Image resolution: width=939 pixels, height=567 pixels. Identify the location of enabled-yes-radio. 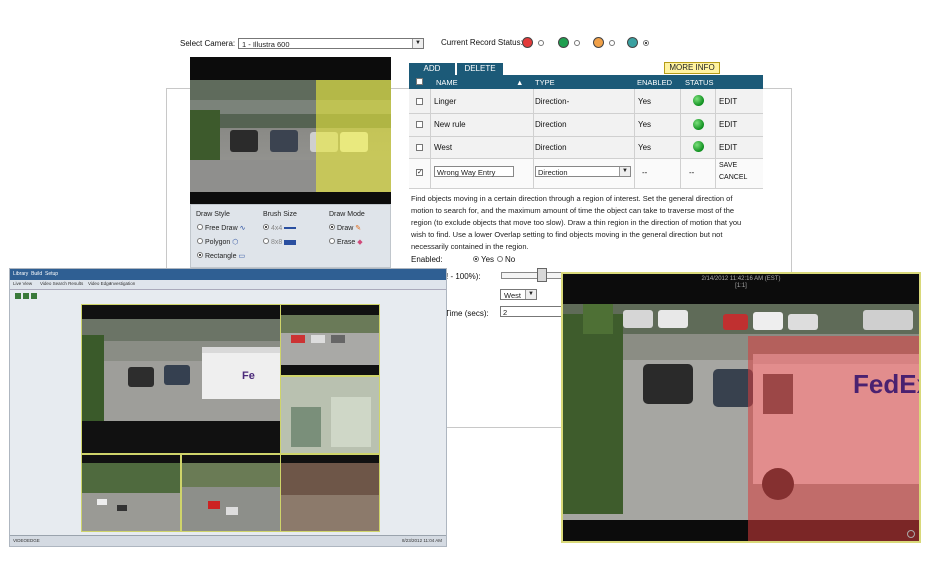
(476, 259).